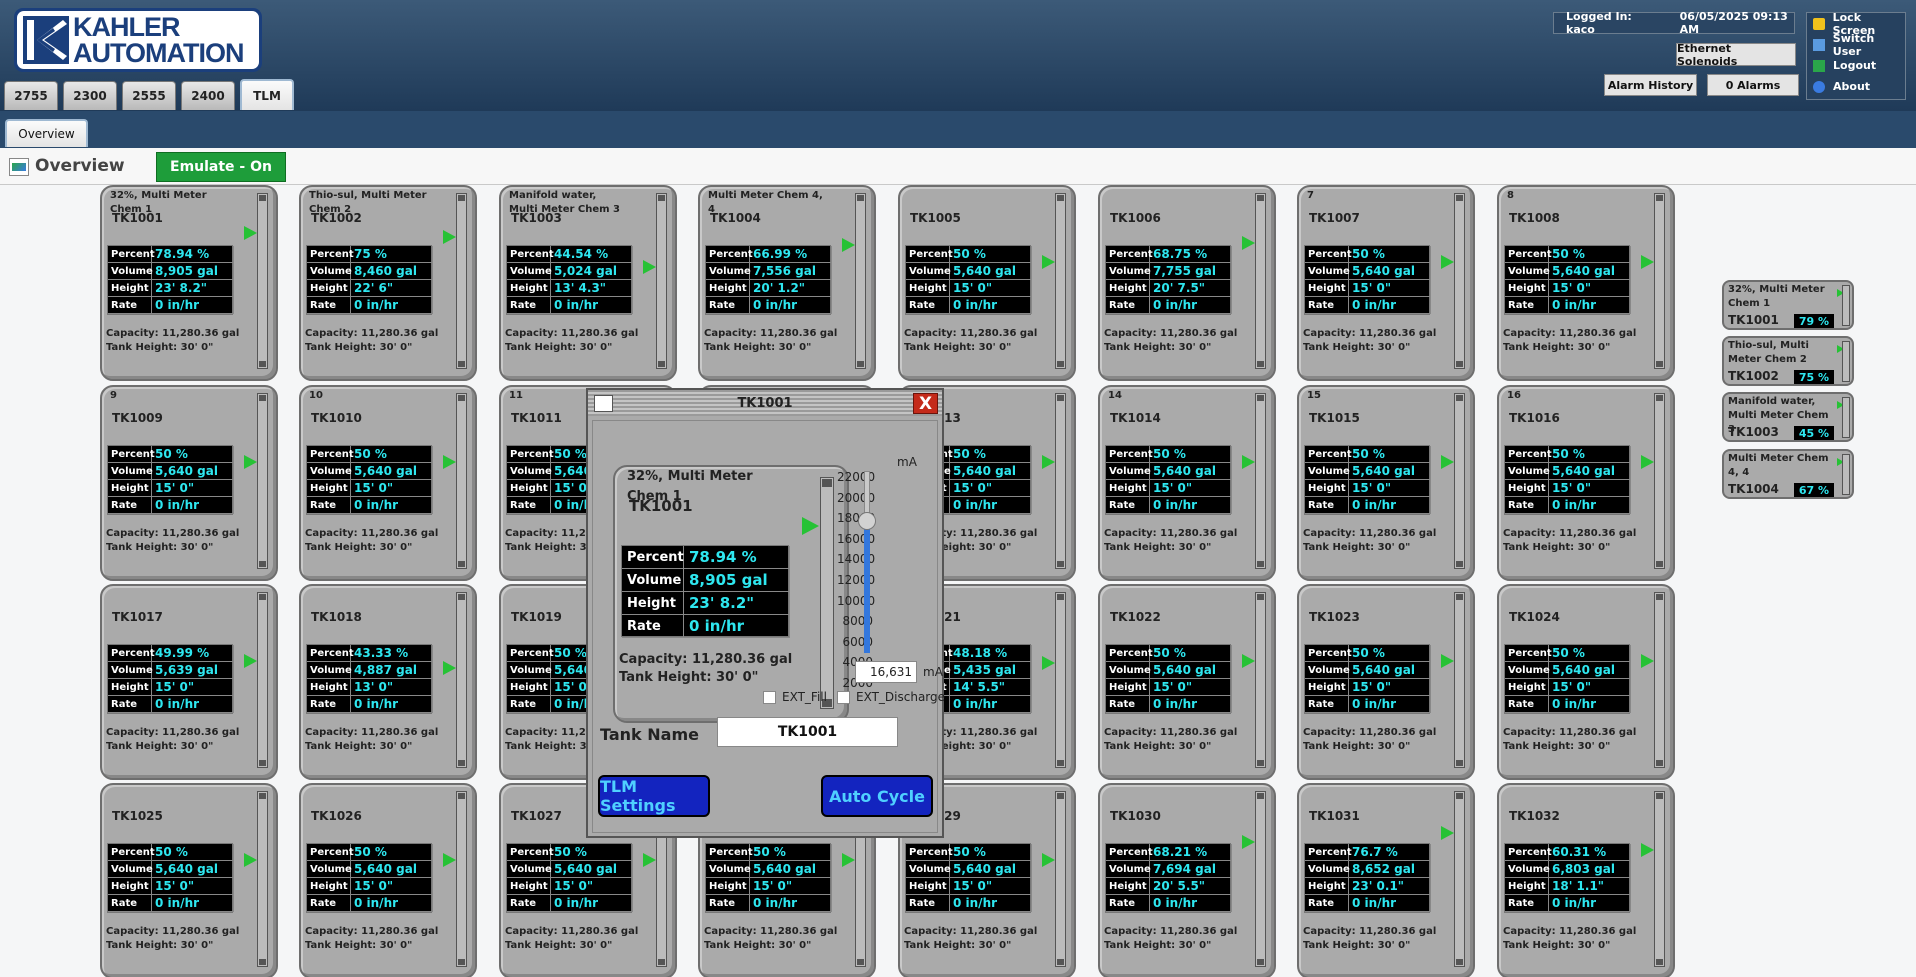  Describe the element at coordinates (1650, 85) in the screenshot. I see `alarm-history-button: Alarm History` at that location.